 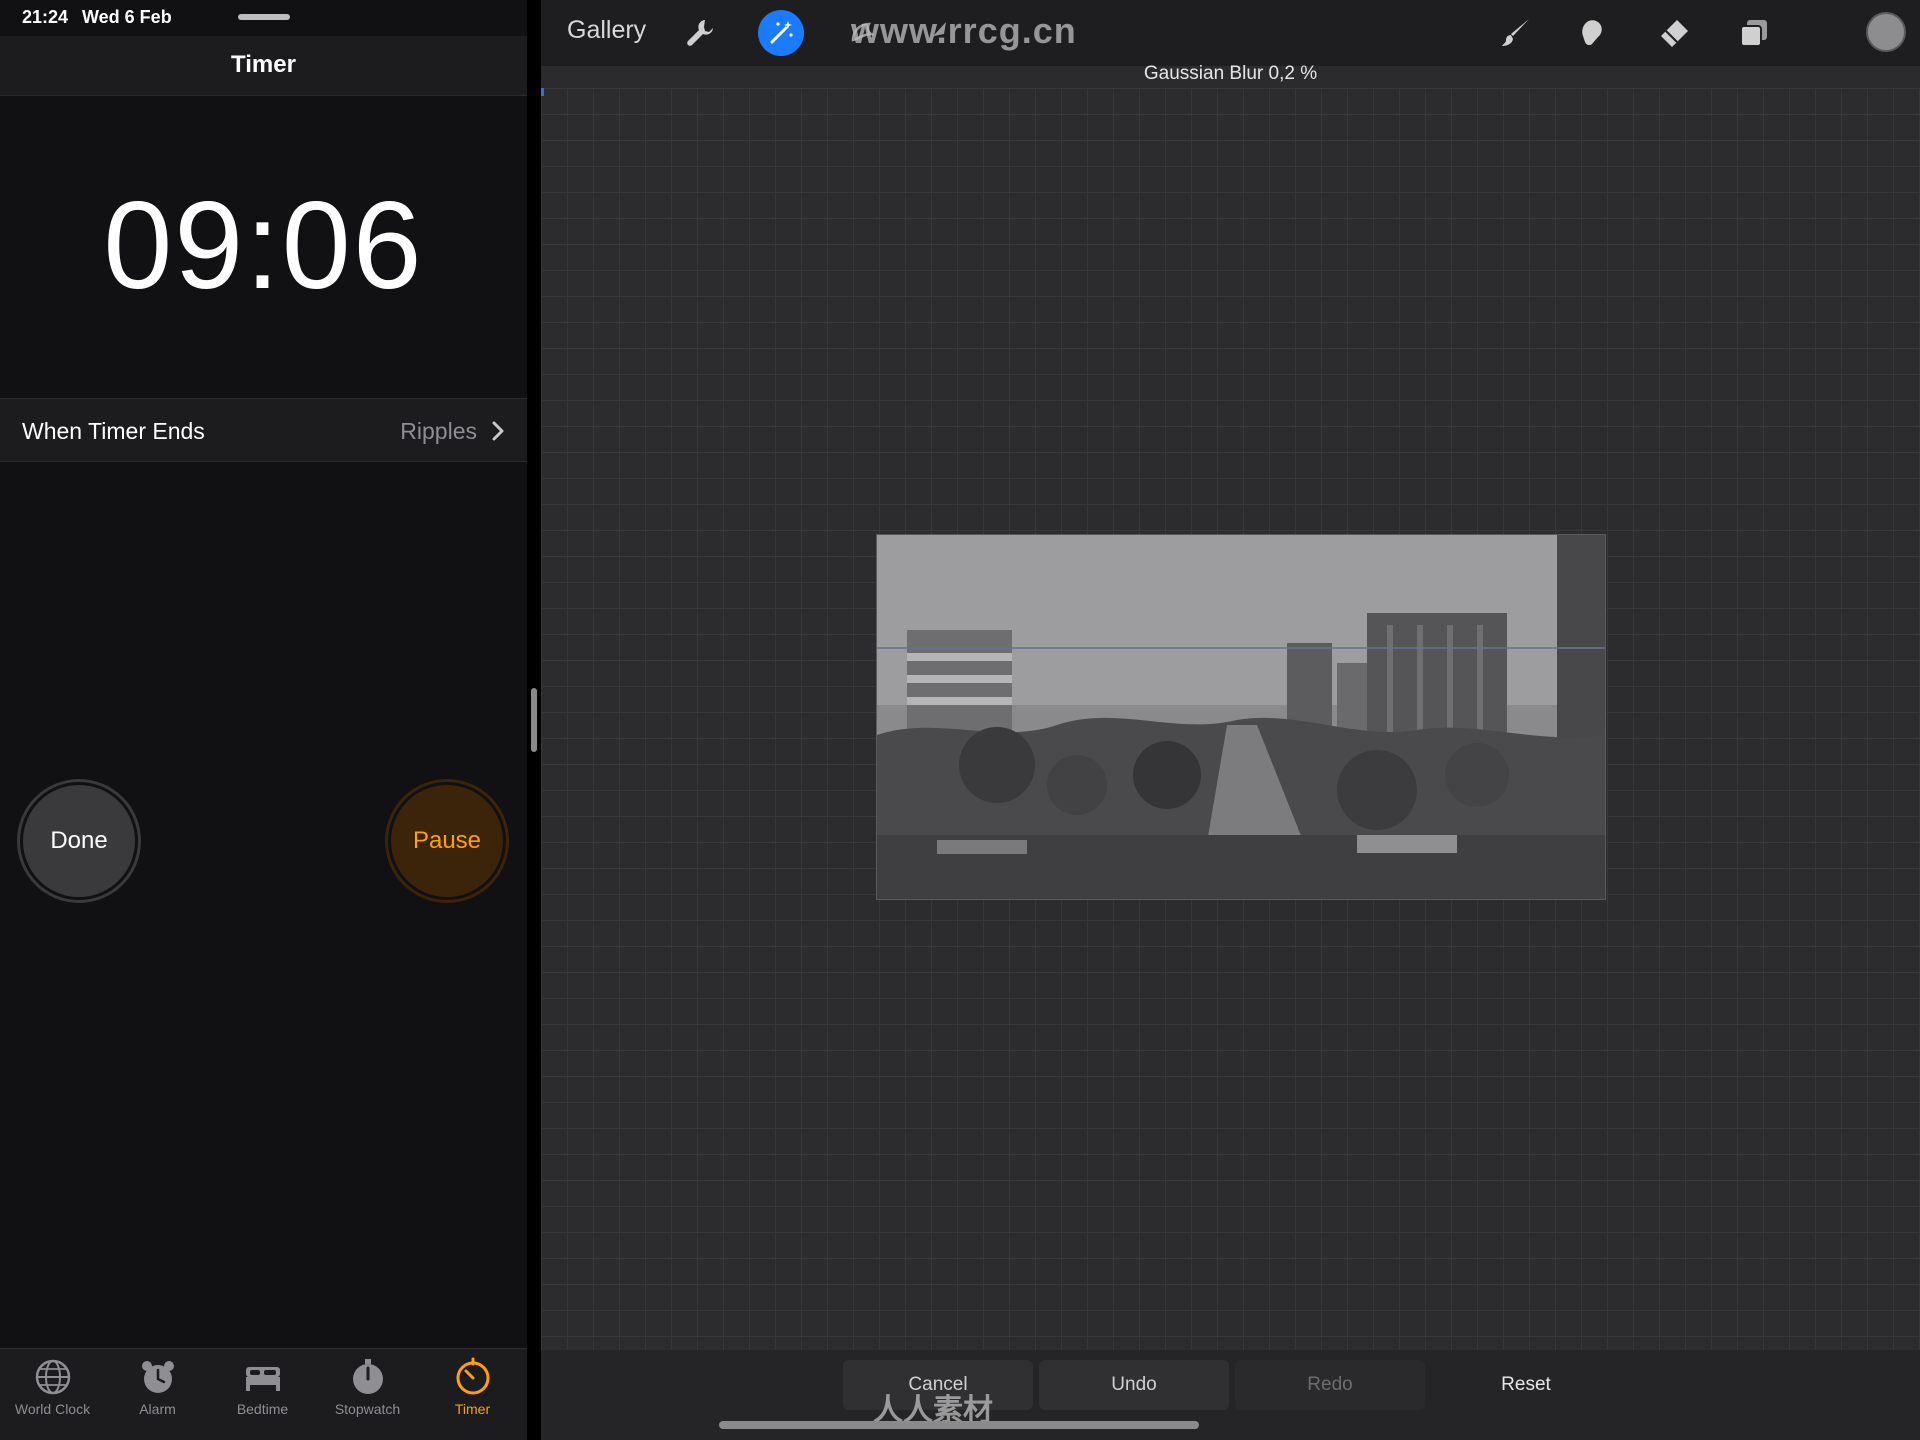 I want to click on chevron-right-icon, so click(x=498, y=431).